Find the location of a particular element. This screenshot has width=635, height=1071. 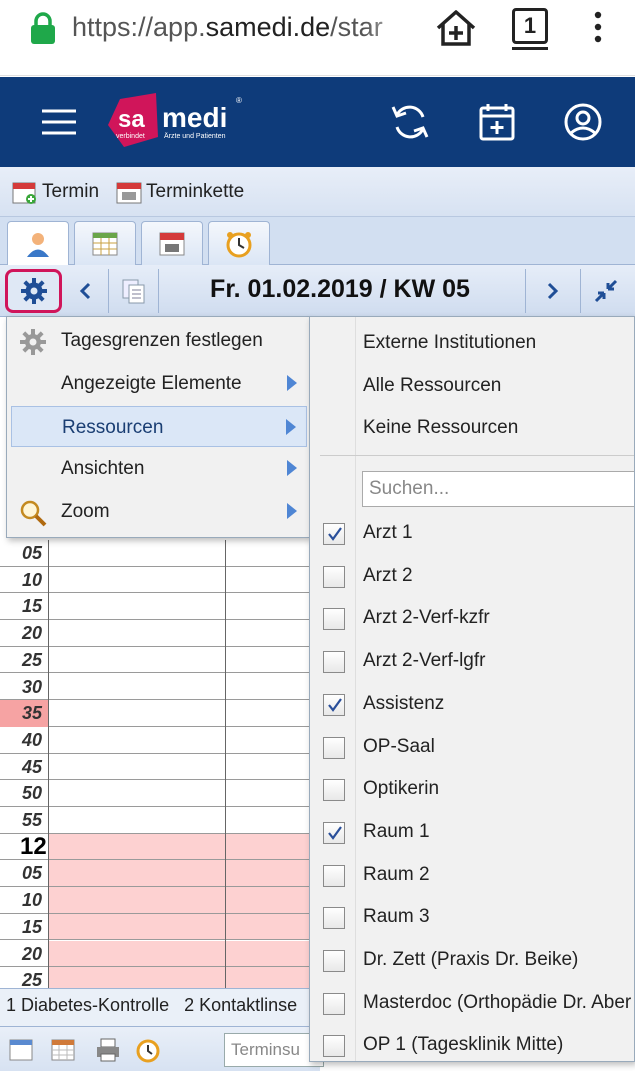

new-termin-button: Termin is located at coordinates (55, 192).